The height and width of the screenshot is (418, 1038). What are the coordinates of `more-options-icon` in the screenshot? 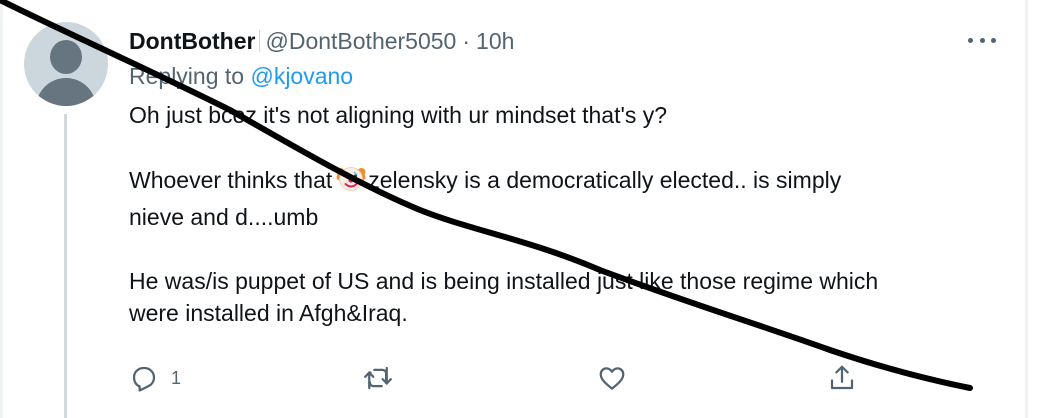 It's located at (982, 40).